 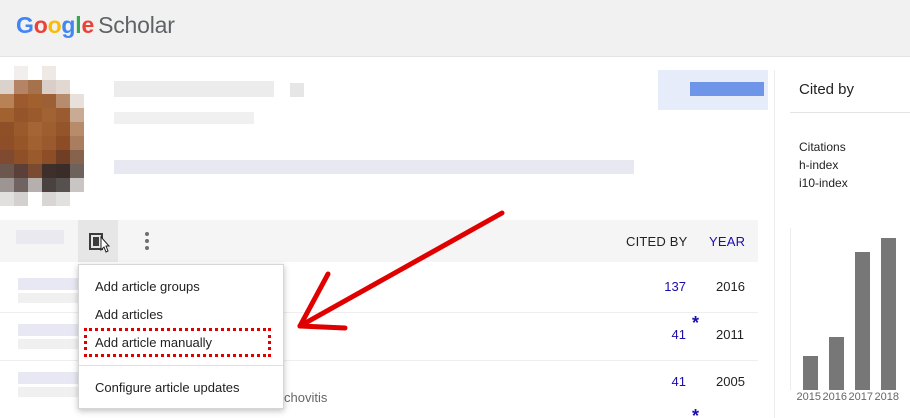 I want to click on logo-letter: o, so click(x=40, y=25).